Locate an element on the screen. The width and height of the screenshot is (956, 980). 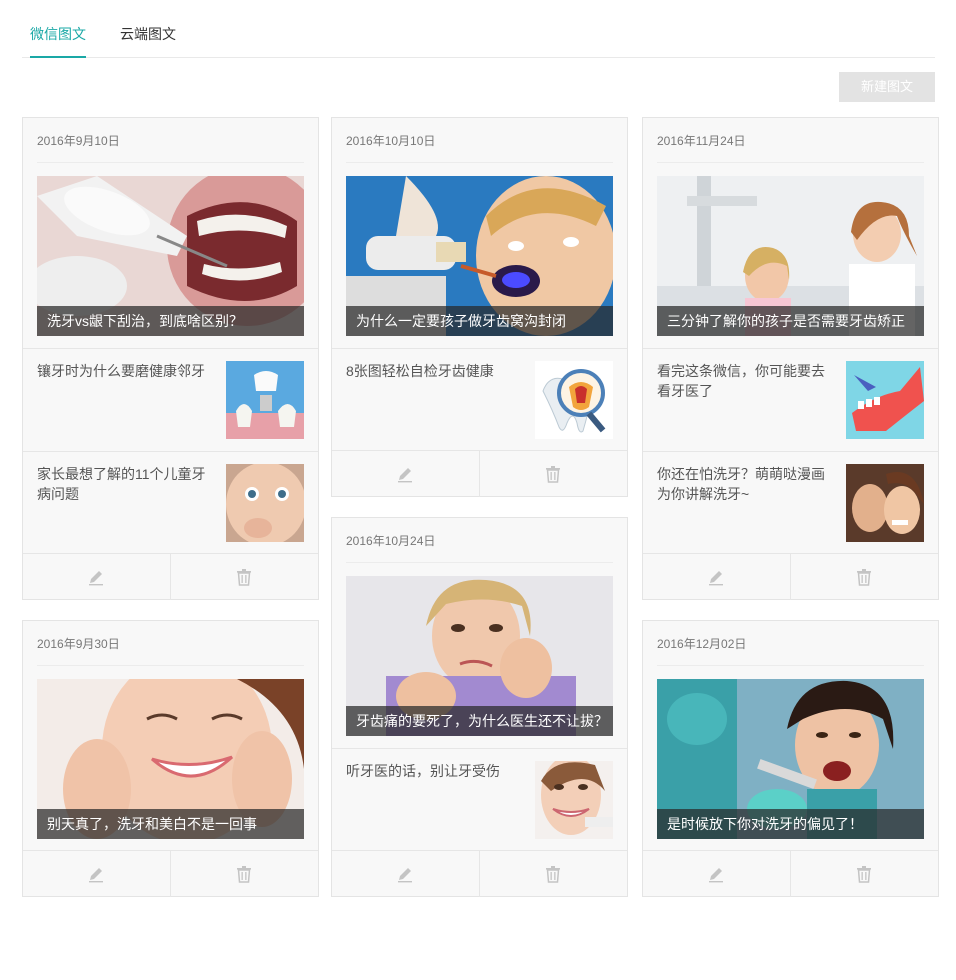
cover-image: 为什么一定要孩子做牙齿窝沟封闭 is located at coordinates (479, 256).